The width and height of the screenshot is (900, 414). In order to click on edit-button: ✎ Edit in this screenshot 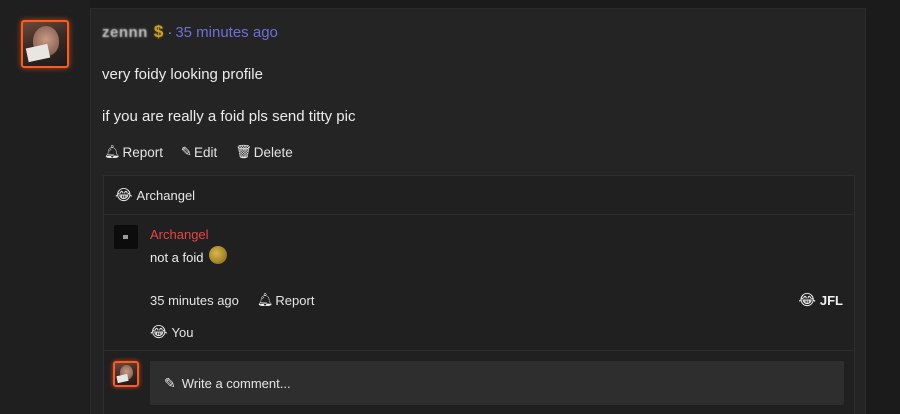, I will do `click(199, 152)`.